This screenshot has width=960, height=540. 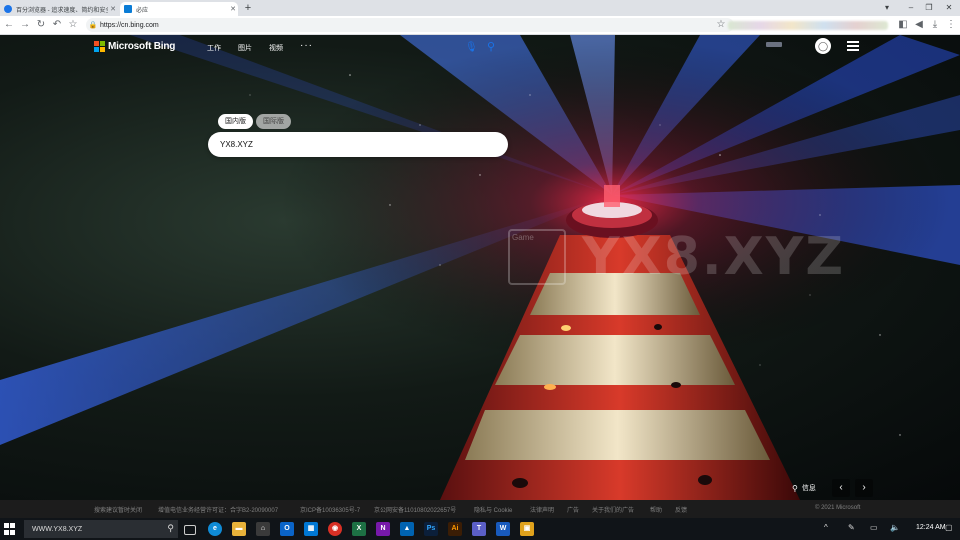 I want to click on browser-favicon-icon, so click(x=8, y=9).